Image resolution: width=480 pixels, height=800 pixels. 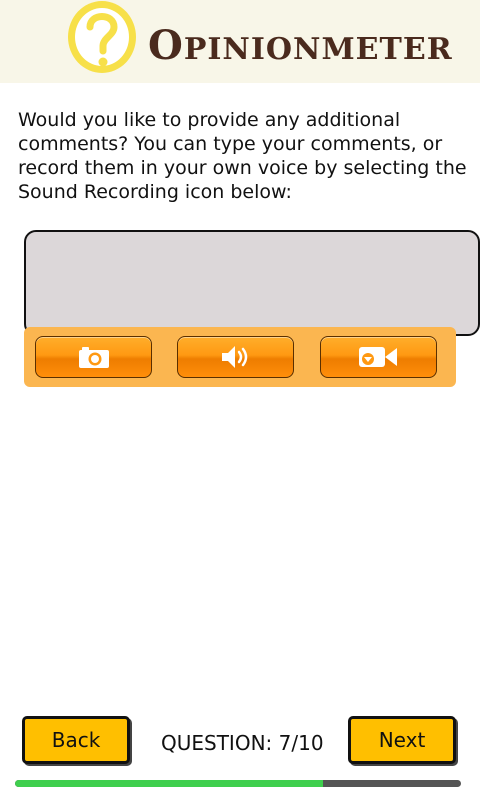 What do you see at coordinates (402, 740) in the screenshot?
I see `next-button: Next` at bounding box center [402, 740].